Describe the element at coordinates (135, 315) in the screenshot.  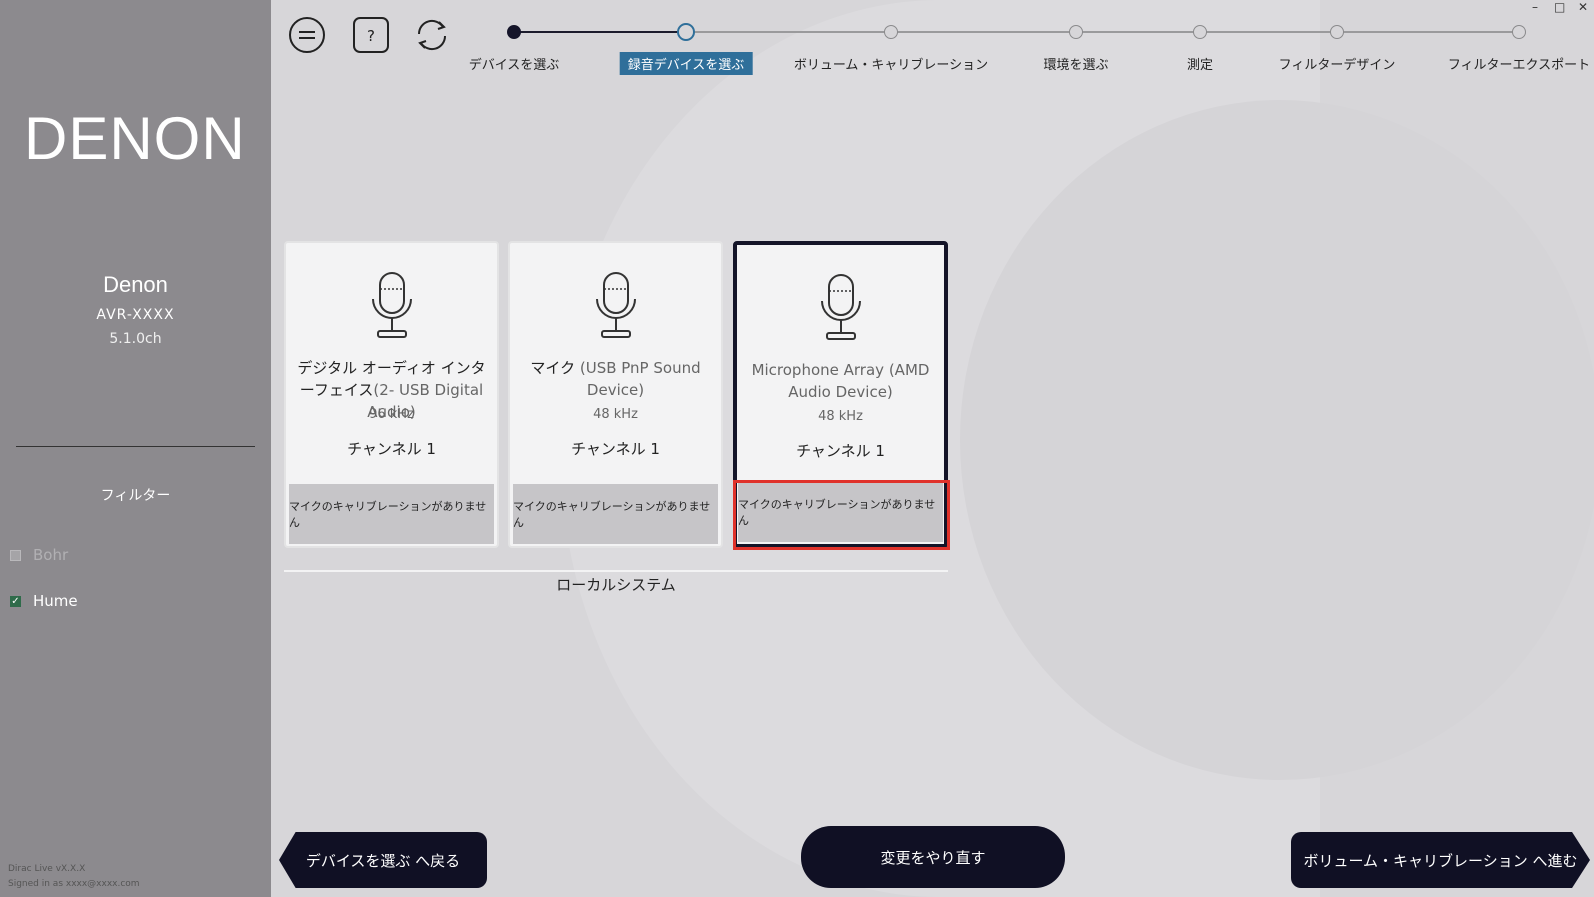
I see `device-model: AVR-XXXX` at that location.